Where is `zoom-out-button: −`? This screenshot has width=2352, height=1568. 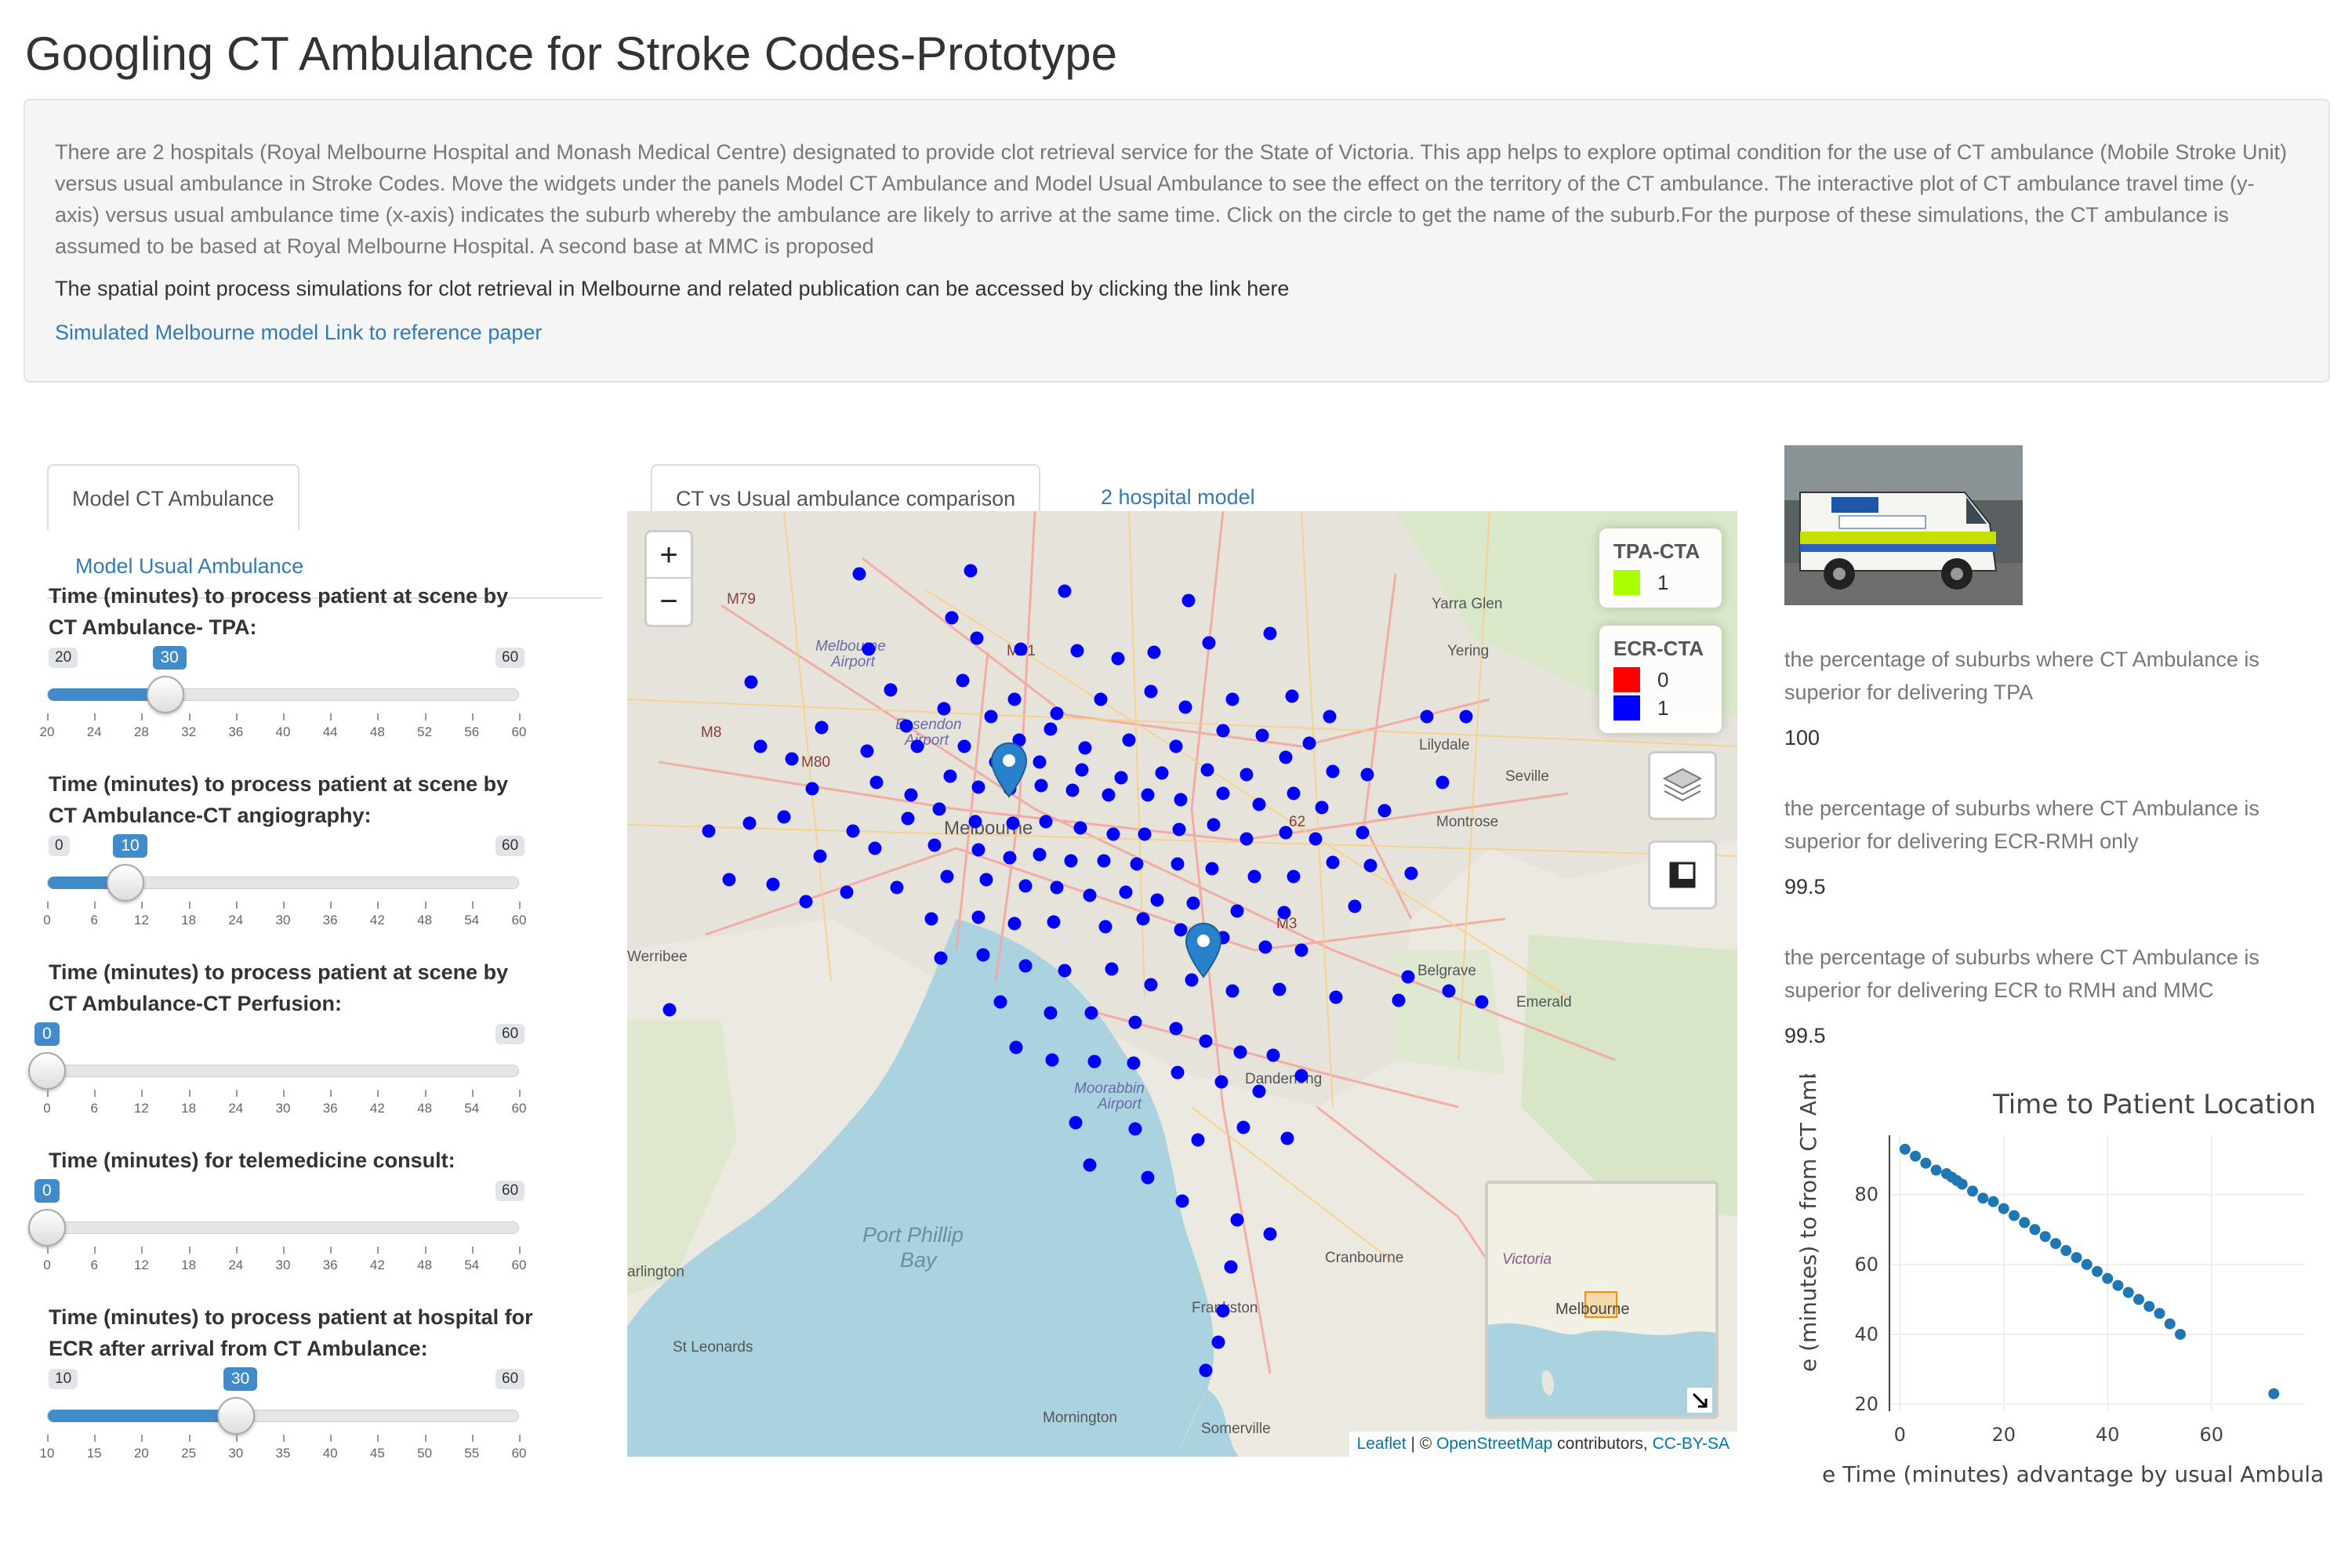 zoom-out-button: − is located at coordinates (669, 602).